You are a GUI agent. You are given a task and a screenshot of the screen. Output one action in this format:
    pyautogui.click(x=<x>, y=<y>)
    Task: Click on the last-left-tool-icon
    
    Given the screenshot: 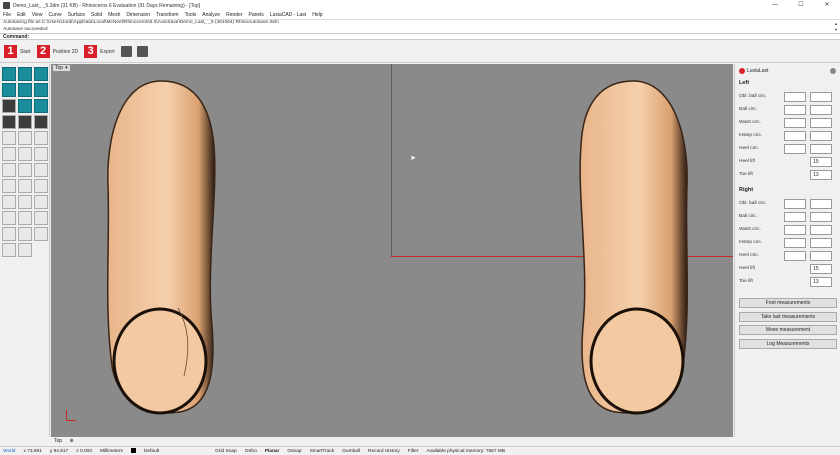 What is the action you would take?
    pyautogui.click(x=9, y=122)
    